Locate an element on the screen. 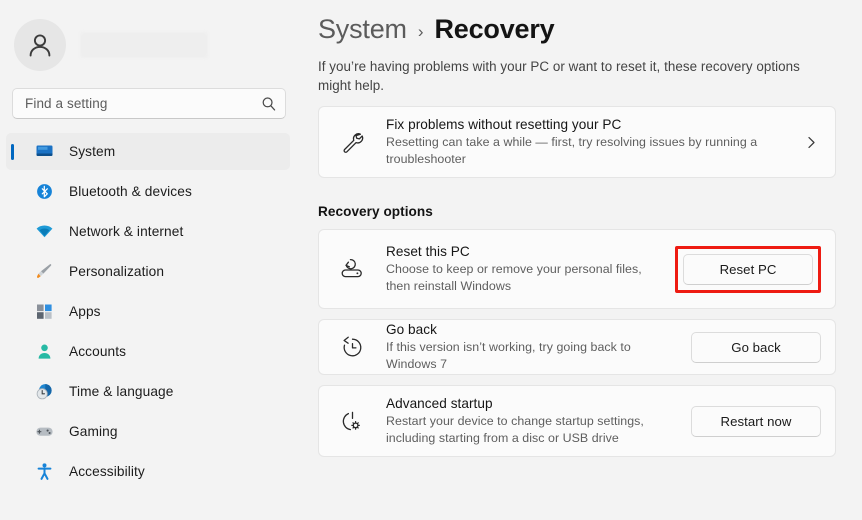 This screenshot has height=520, width=862. sidebar-item-accounts: Accounts is located at coordinates (148, 351).